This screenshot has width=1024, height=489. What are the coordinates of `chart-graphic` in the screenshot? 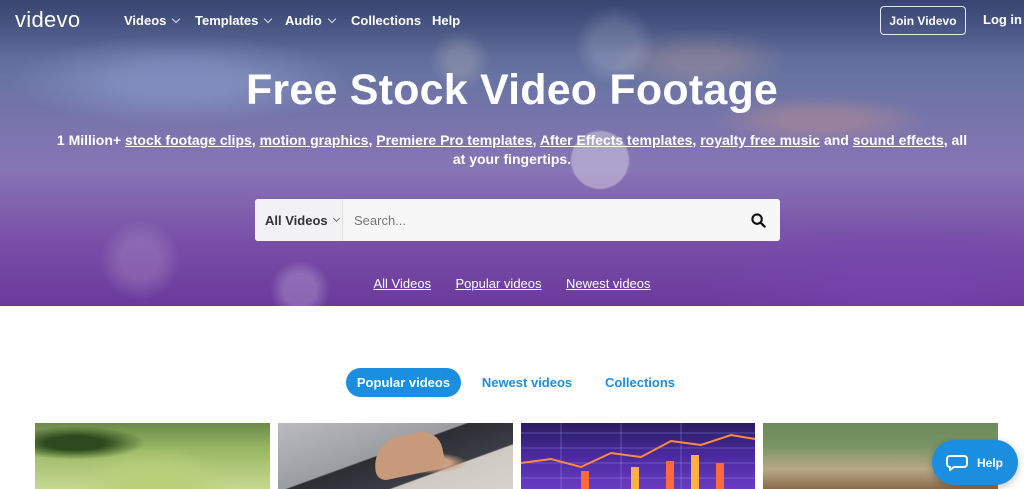 It's located at (638, 456).